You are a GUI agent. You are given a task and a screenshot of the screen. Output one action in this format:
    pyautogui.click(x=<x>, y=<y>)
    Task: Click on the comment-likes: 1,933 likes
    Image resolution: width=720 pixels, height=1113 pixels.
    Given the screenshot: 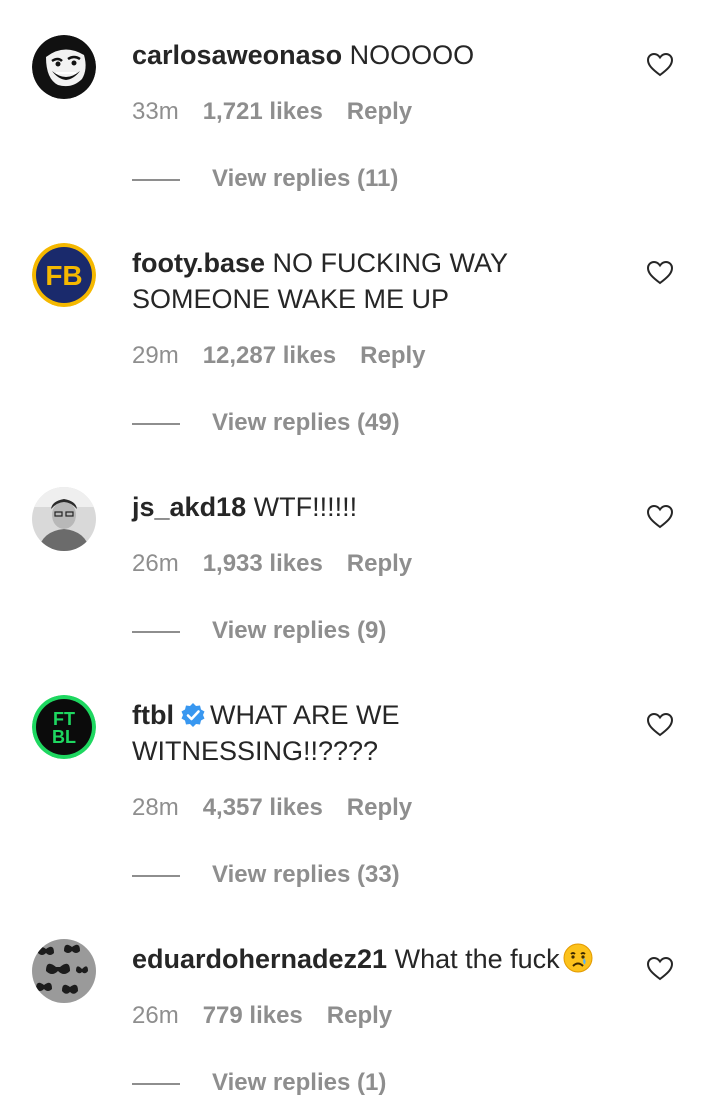 What is the action you would take?
    pyautogui.click(x=263, y=564)
    